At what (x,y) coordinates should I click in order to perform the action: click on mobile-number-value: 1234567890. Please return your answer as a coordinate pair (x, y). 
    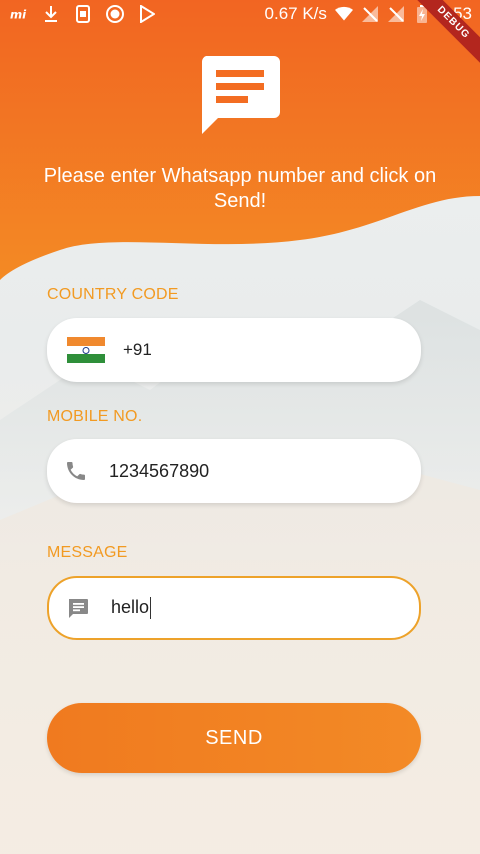
    Looking at the image, I should click on (159, 470).